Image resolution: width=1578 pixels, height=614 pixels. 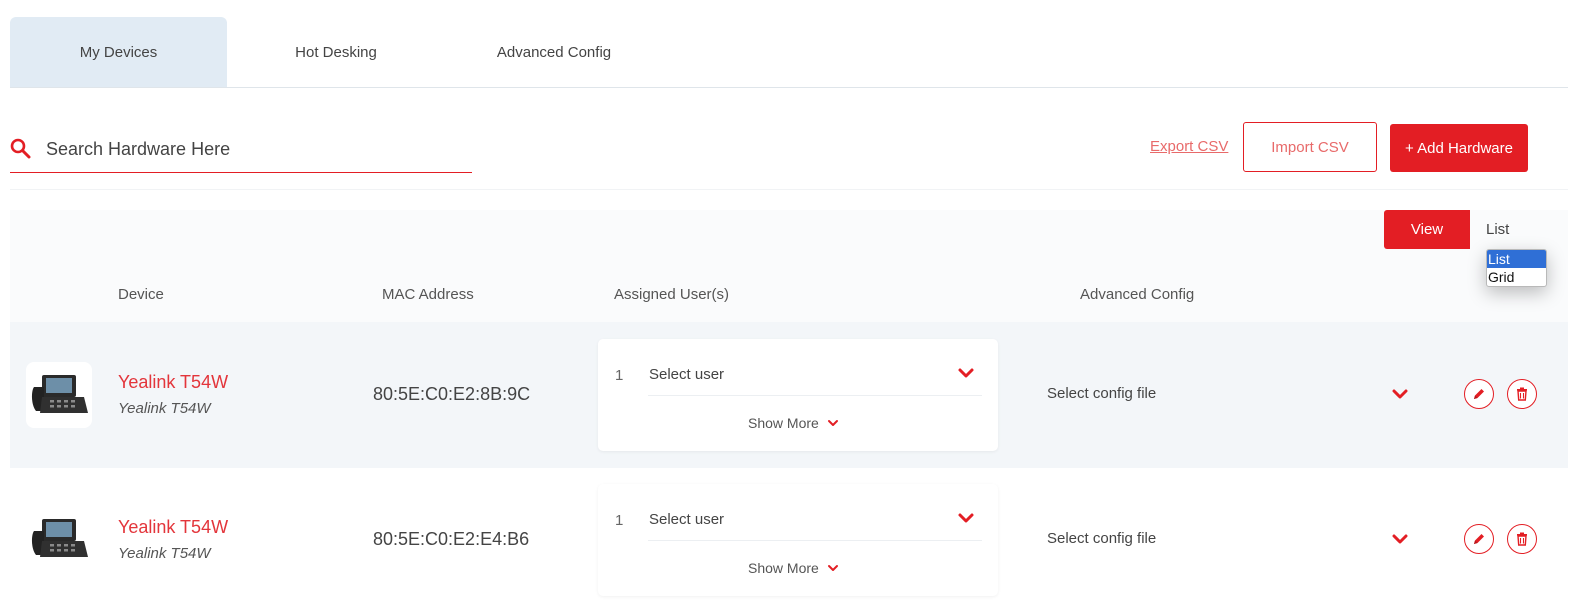 What do you see at coordinates (1189, 146) in the screenshot?
I see `export-csv-link: Export CSV` at bounding box center [1189, 146].